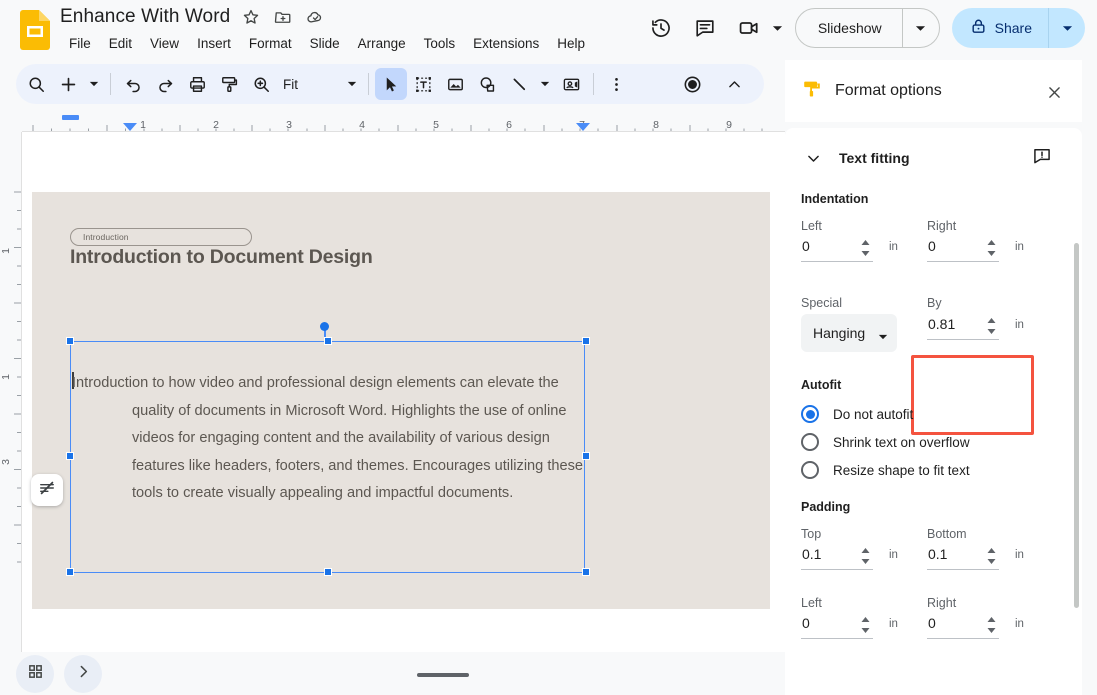  I want to click on line-chevron-down-icon, so click(545, 84).